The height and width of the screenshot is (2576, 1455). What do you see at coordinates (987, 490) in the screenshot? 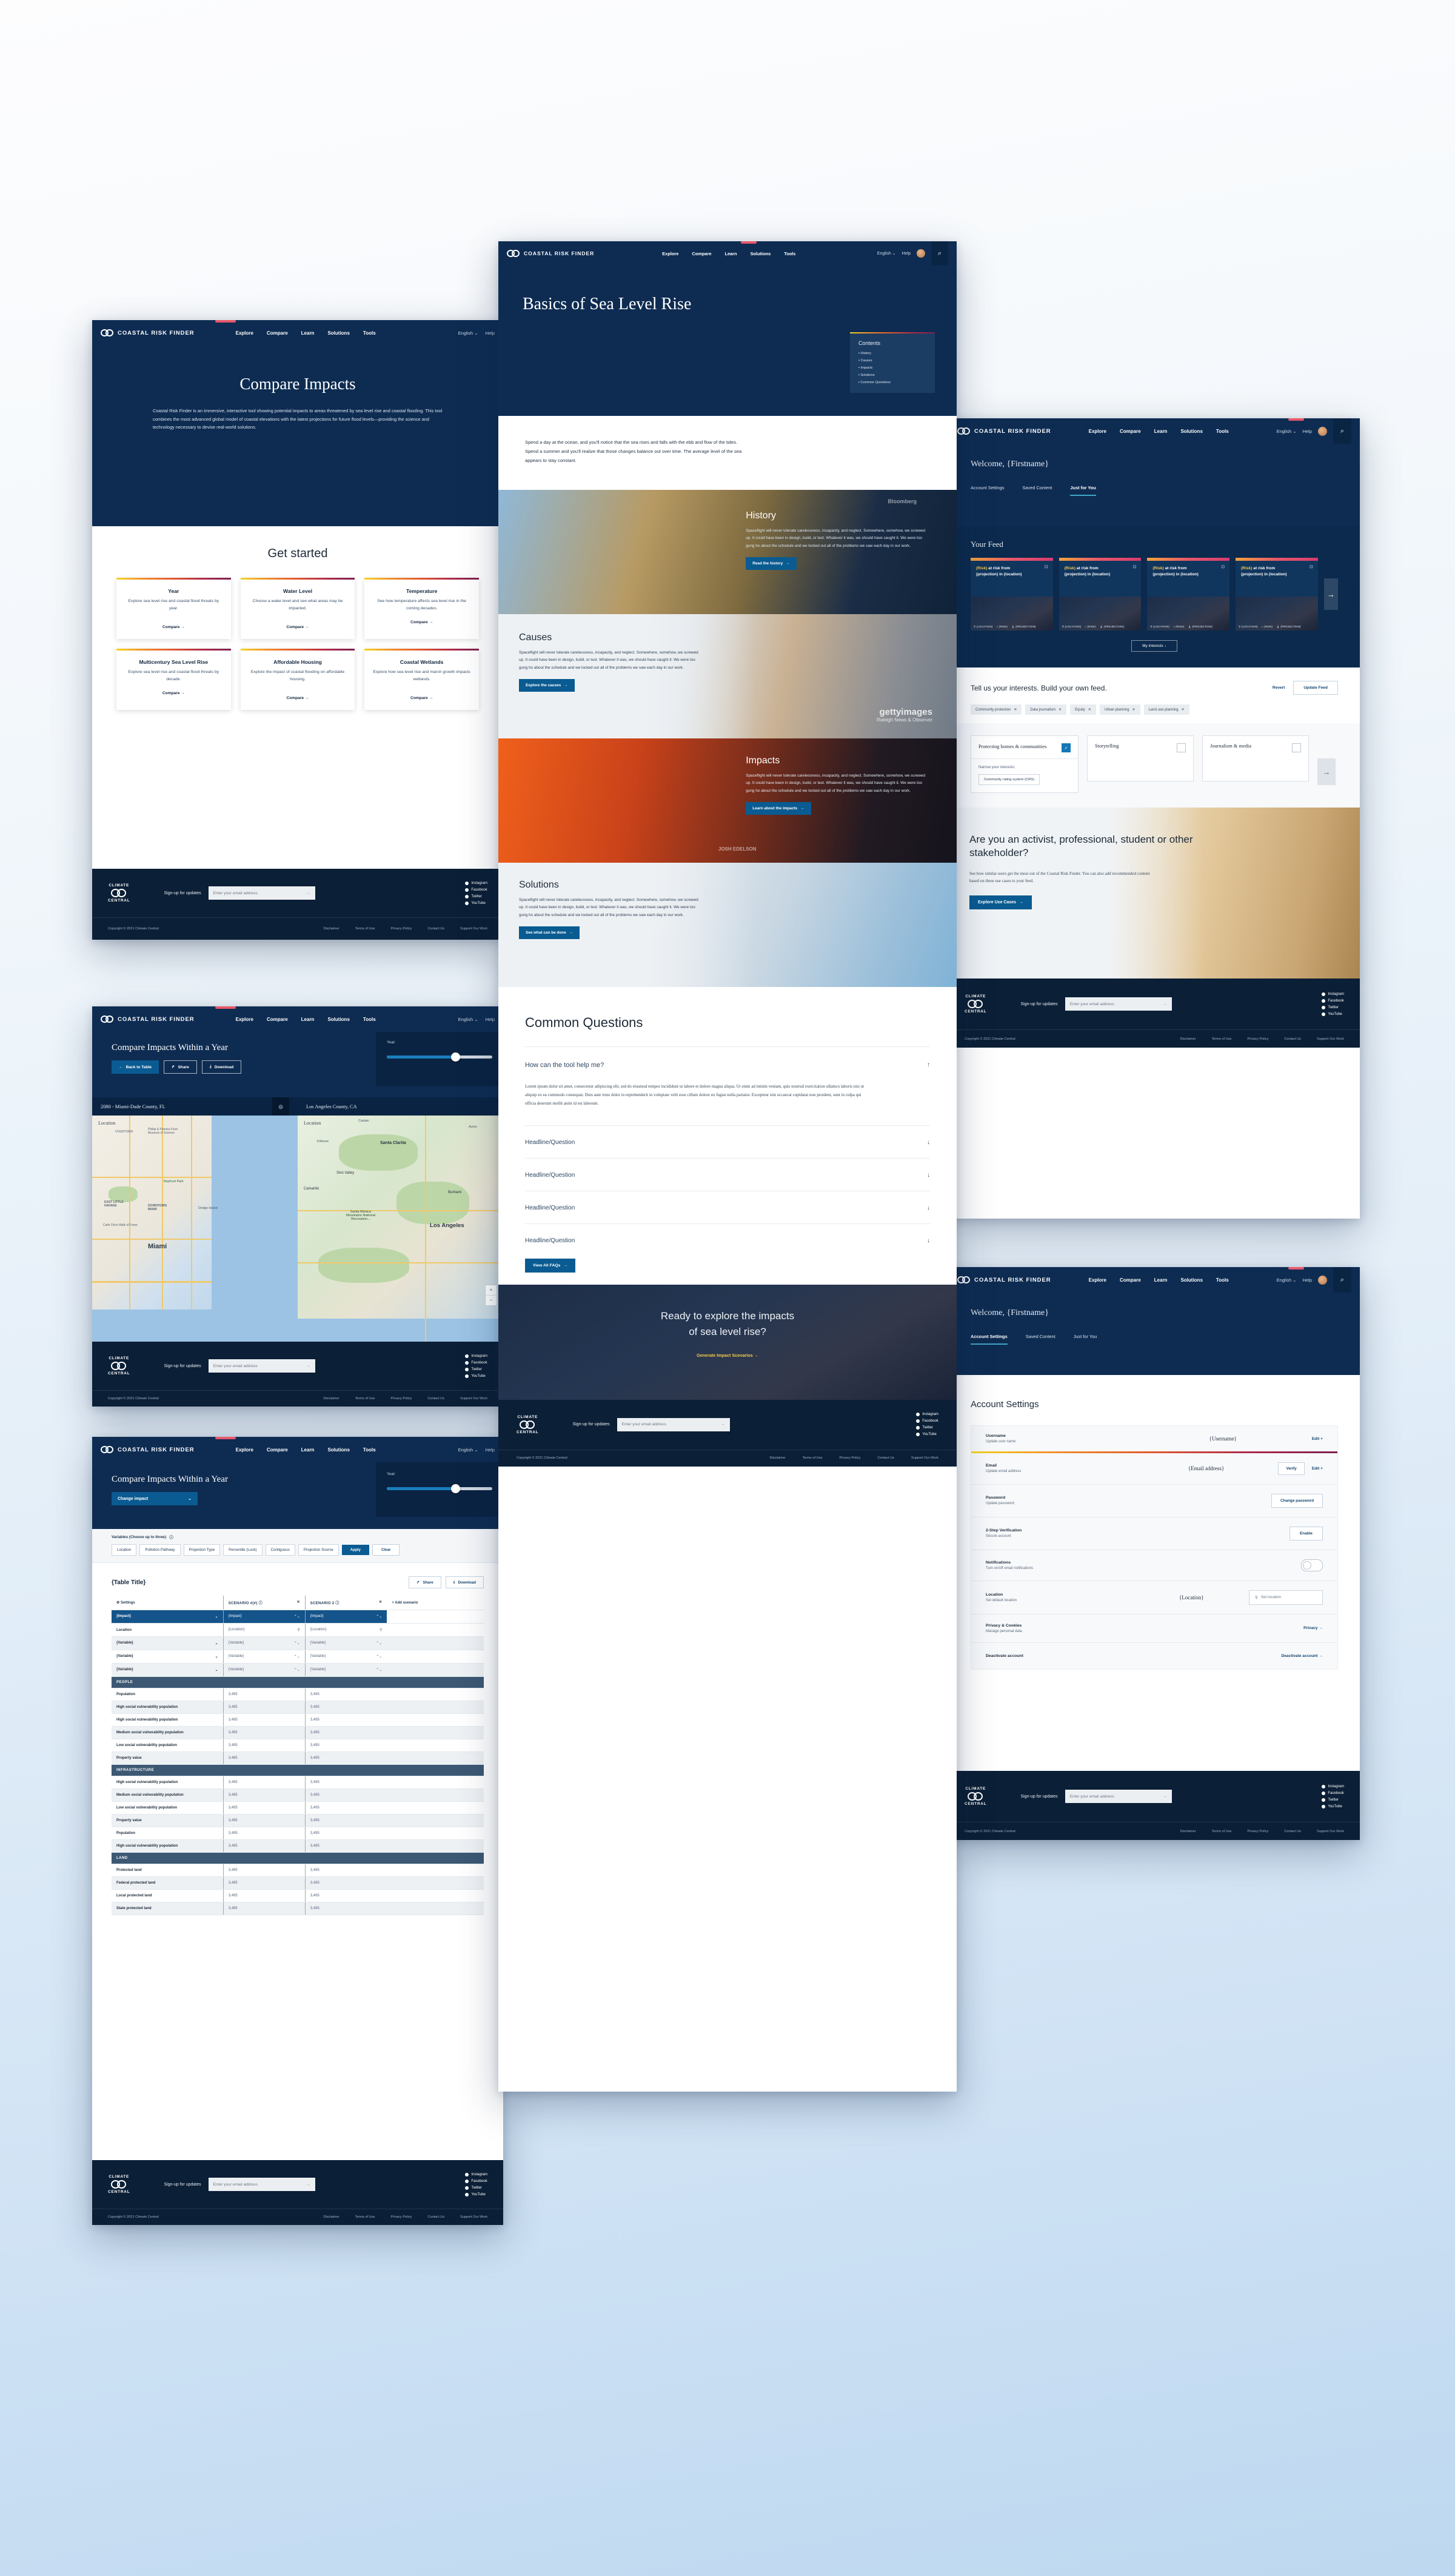
I see `tab-account-settings: Account Settings` at bounding box center [987, 490].